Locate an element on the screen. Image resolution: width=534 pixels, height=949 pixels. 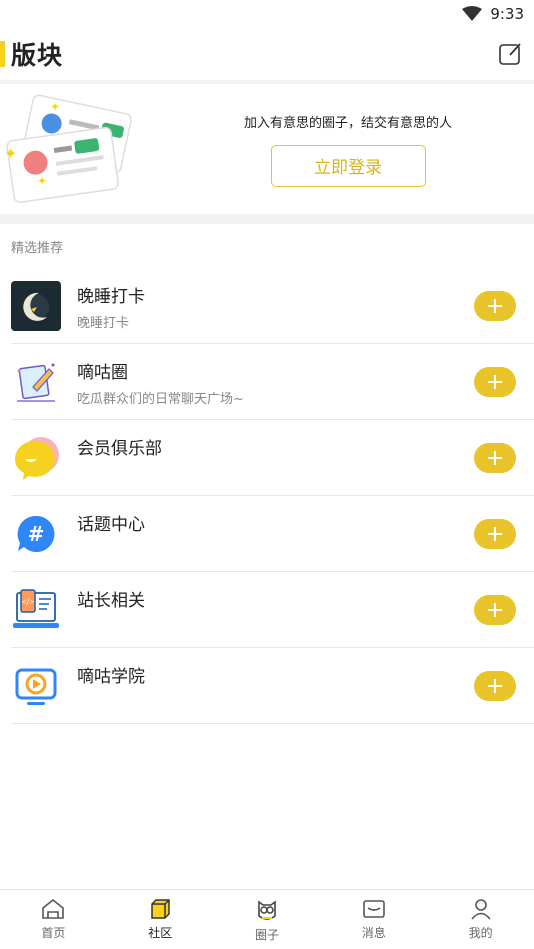
tab-profile: 我的 is located at coordinates (480, 919).